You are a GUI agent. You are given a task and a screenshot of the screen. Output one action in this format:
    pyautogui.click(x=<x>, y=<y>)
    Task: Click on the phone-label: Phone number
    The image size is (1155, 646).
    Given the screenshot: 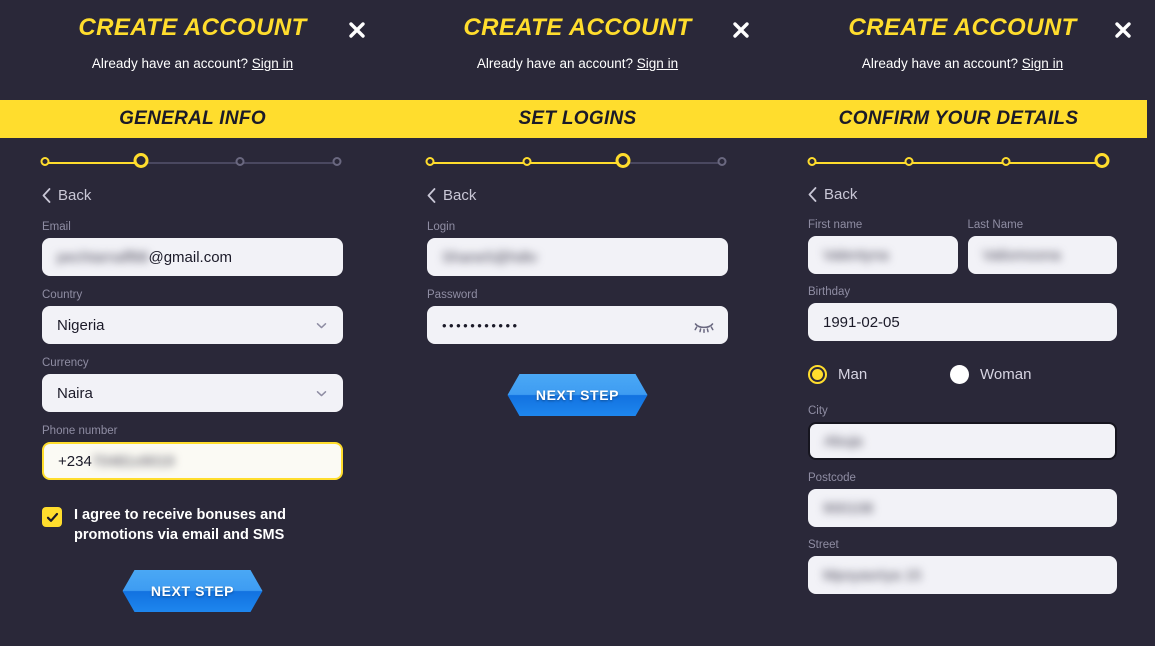 What is the action you would take?
    pyautogui.click(x=80, y=431)
    